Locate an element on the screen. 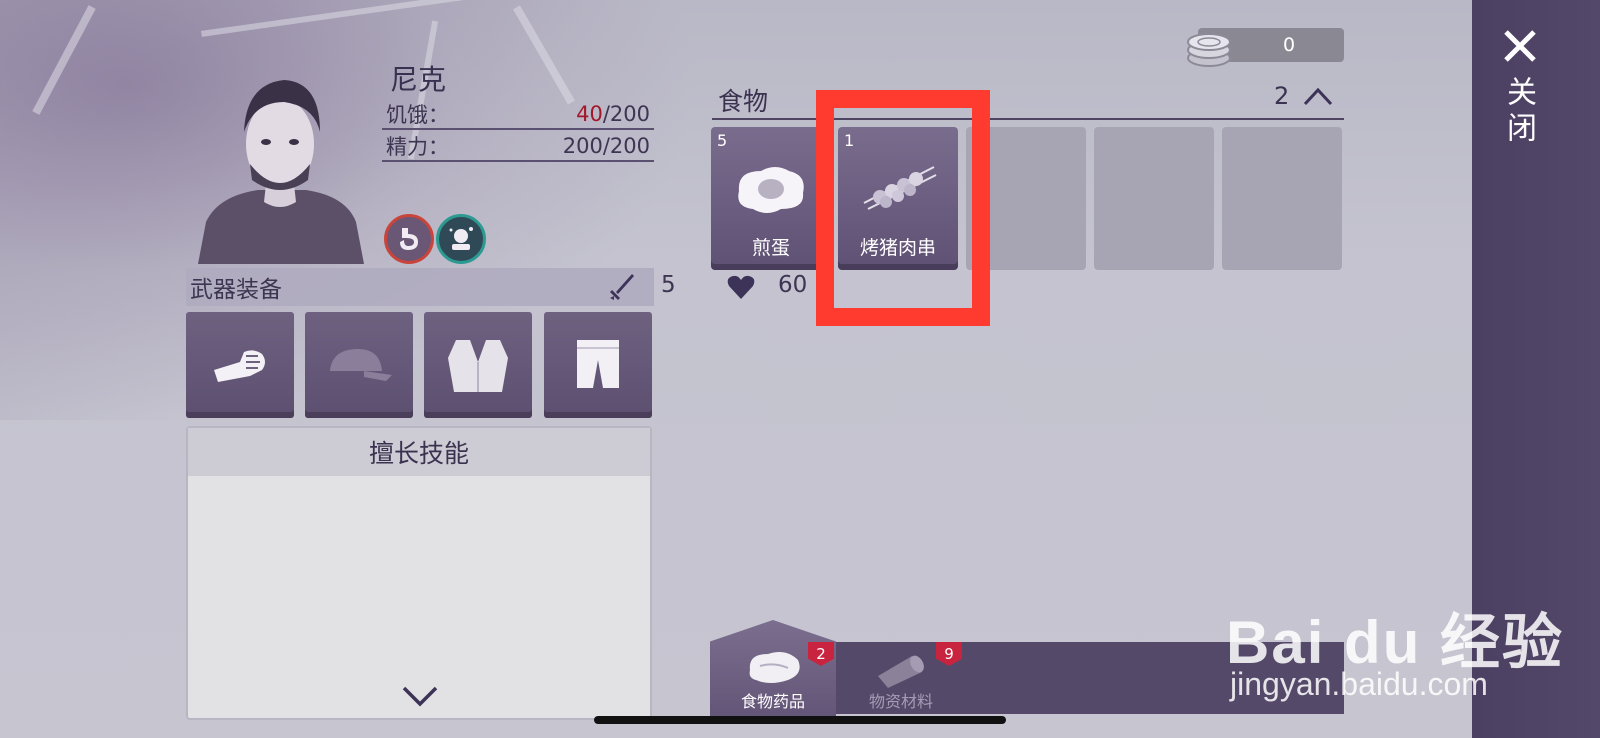 The image size is (1600, 738). food-divider is located at coordinates (1028, 119).